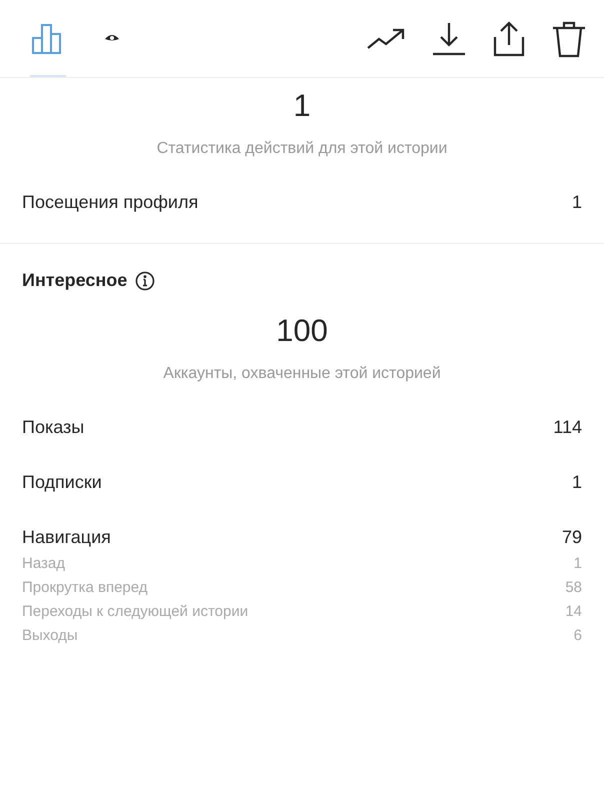  What do you see at coordinates (53, 427) in the screenshot?
I see `stat-label: Показы` at bounding box center [53, 427].